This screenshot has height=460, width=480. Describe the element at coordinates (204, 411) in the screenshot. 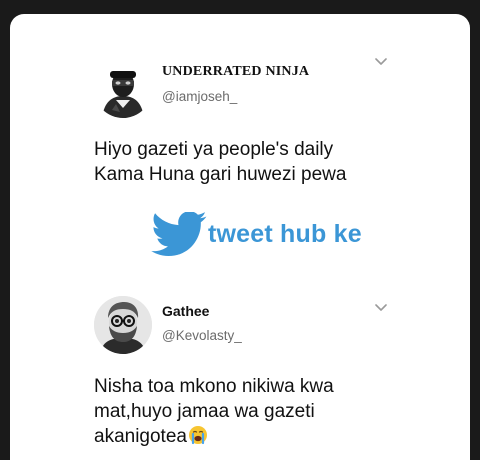

I see `tweet-text-line: mat,huyo jamaa wa gazeti` at that location.